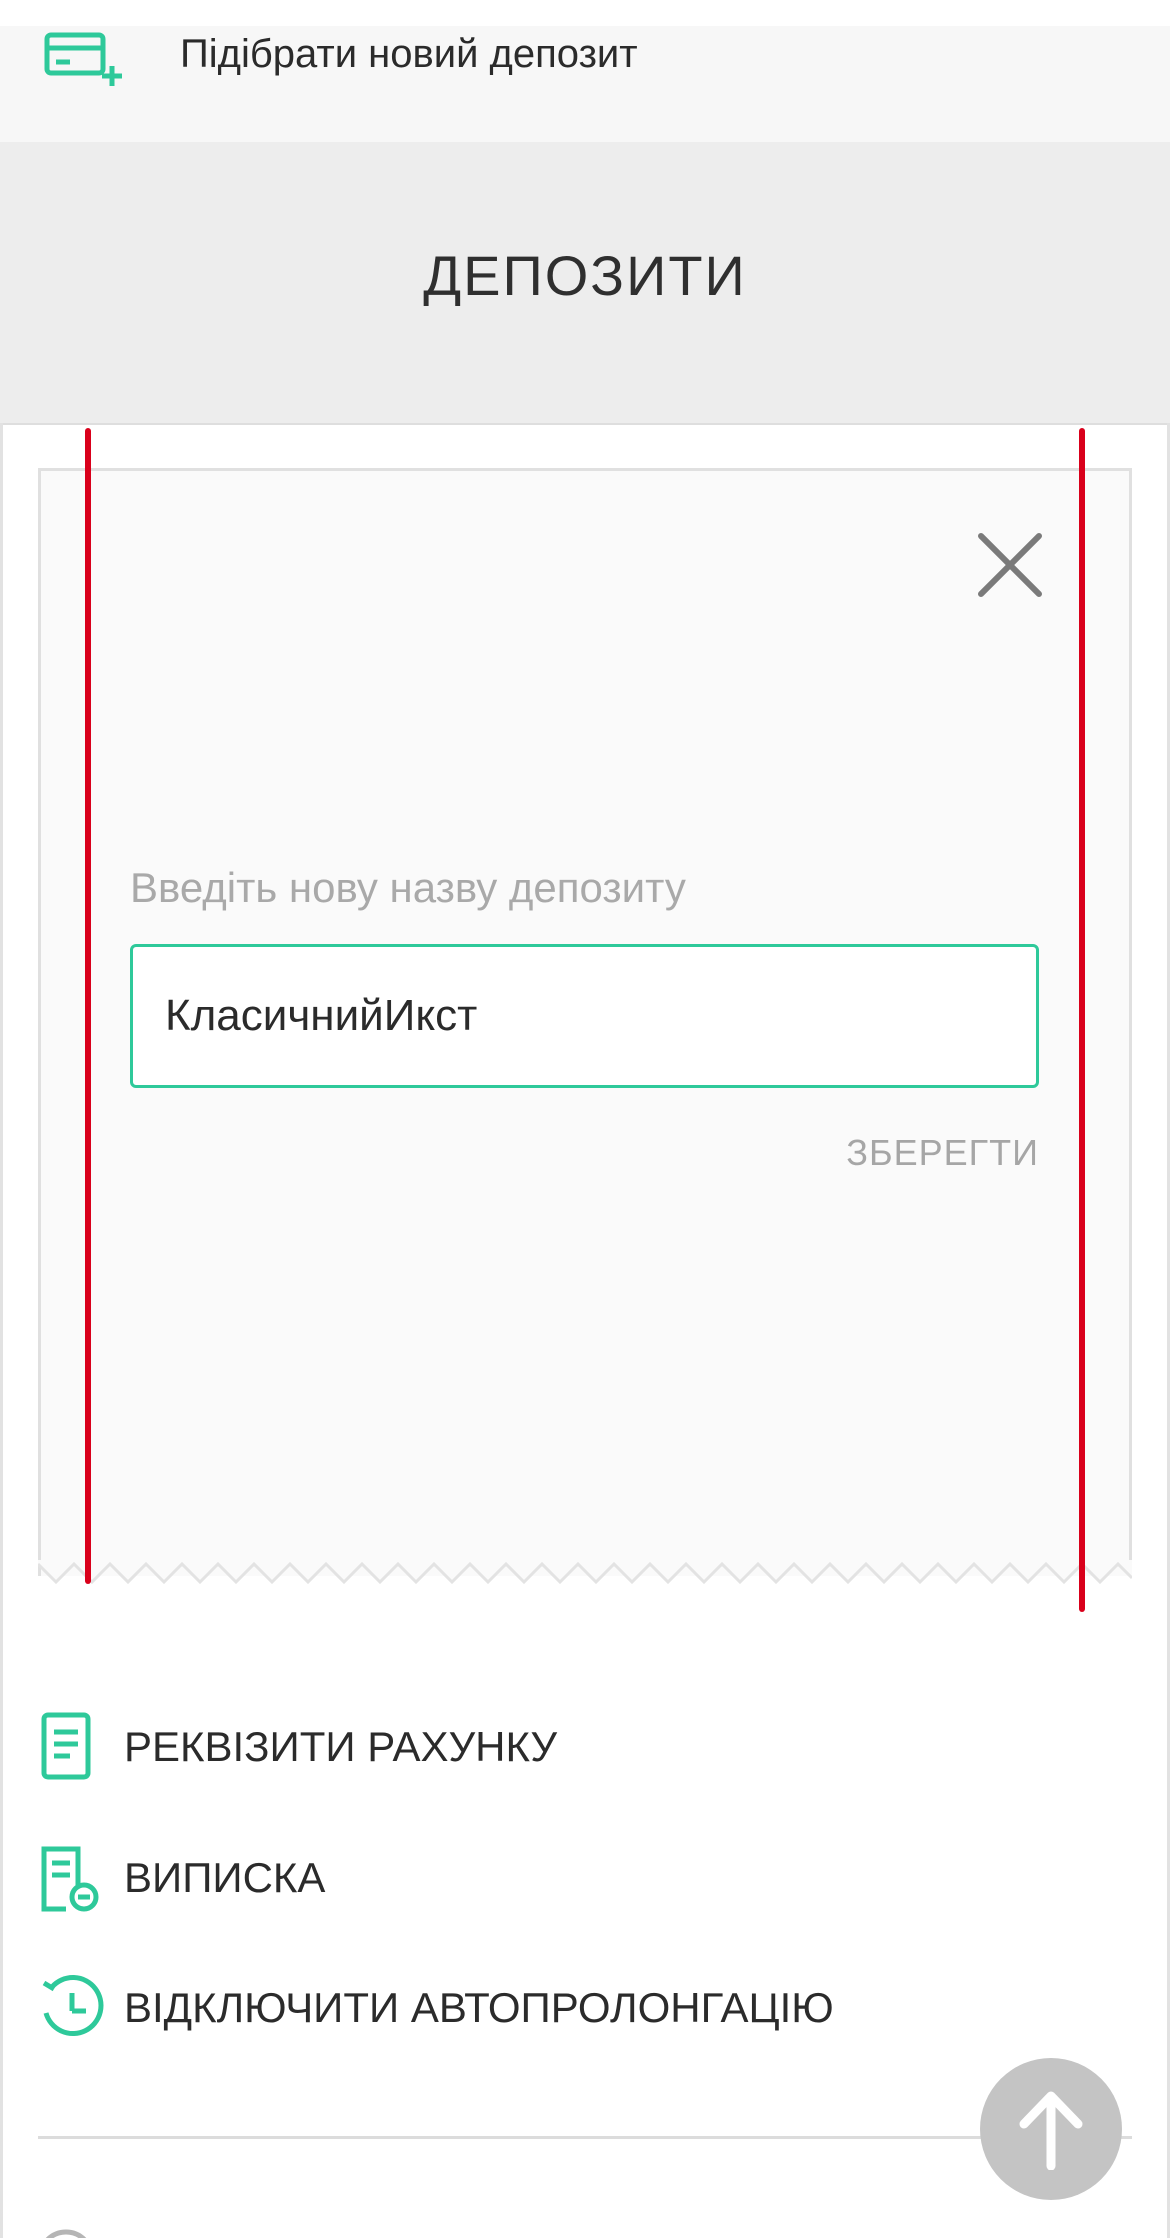 The image size is (1170, 2238). I want to click on menu-item-label: РЕКВІЗИТИ РАХУНКУ, so click(341, 1746).